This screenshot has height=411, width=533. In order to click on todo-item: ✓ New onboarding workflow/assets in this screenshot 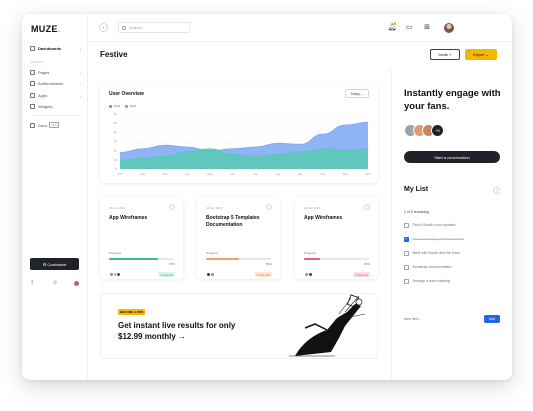, I will do `click(434, 239)`.